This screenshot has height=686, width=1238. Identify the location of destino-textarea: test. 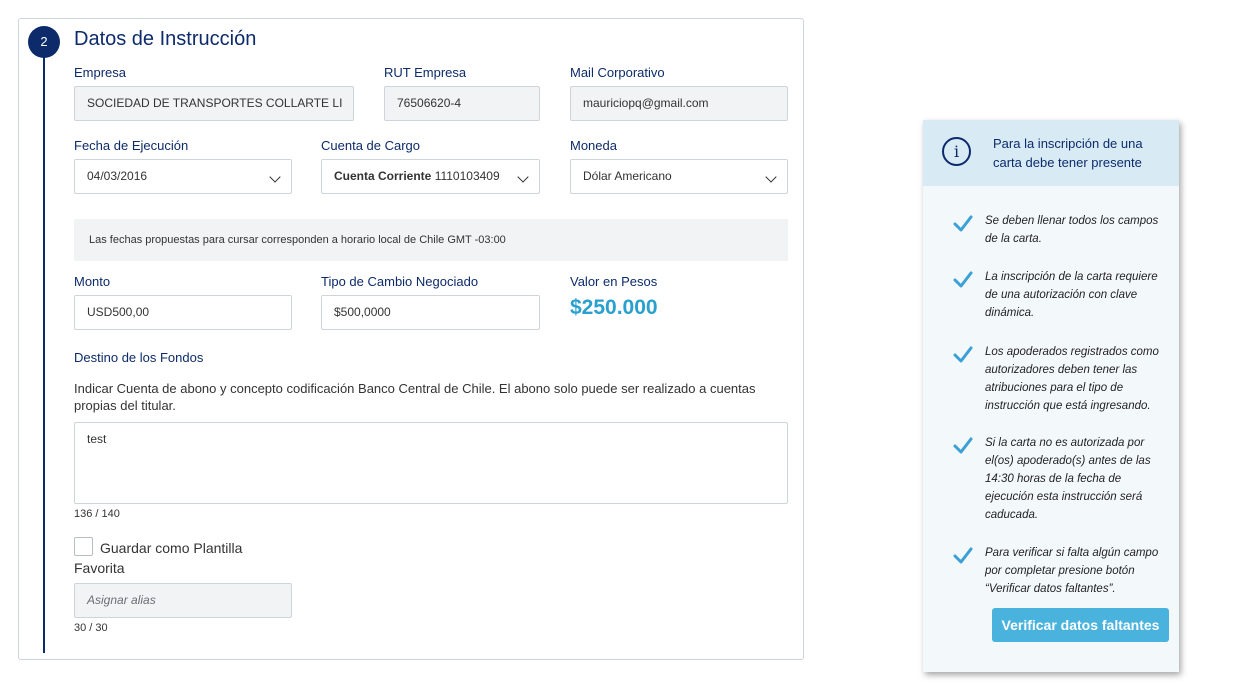
(431, 463).